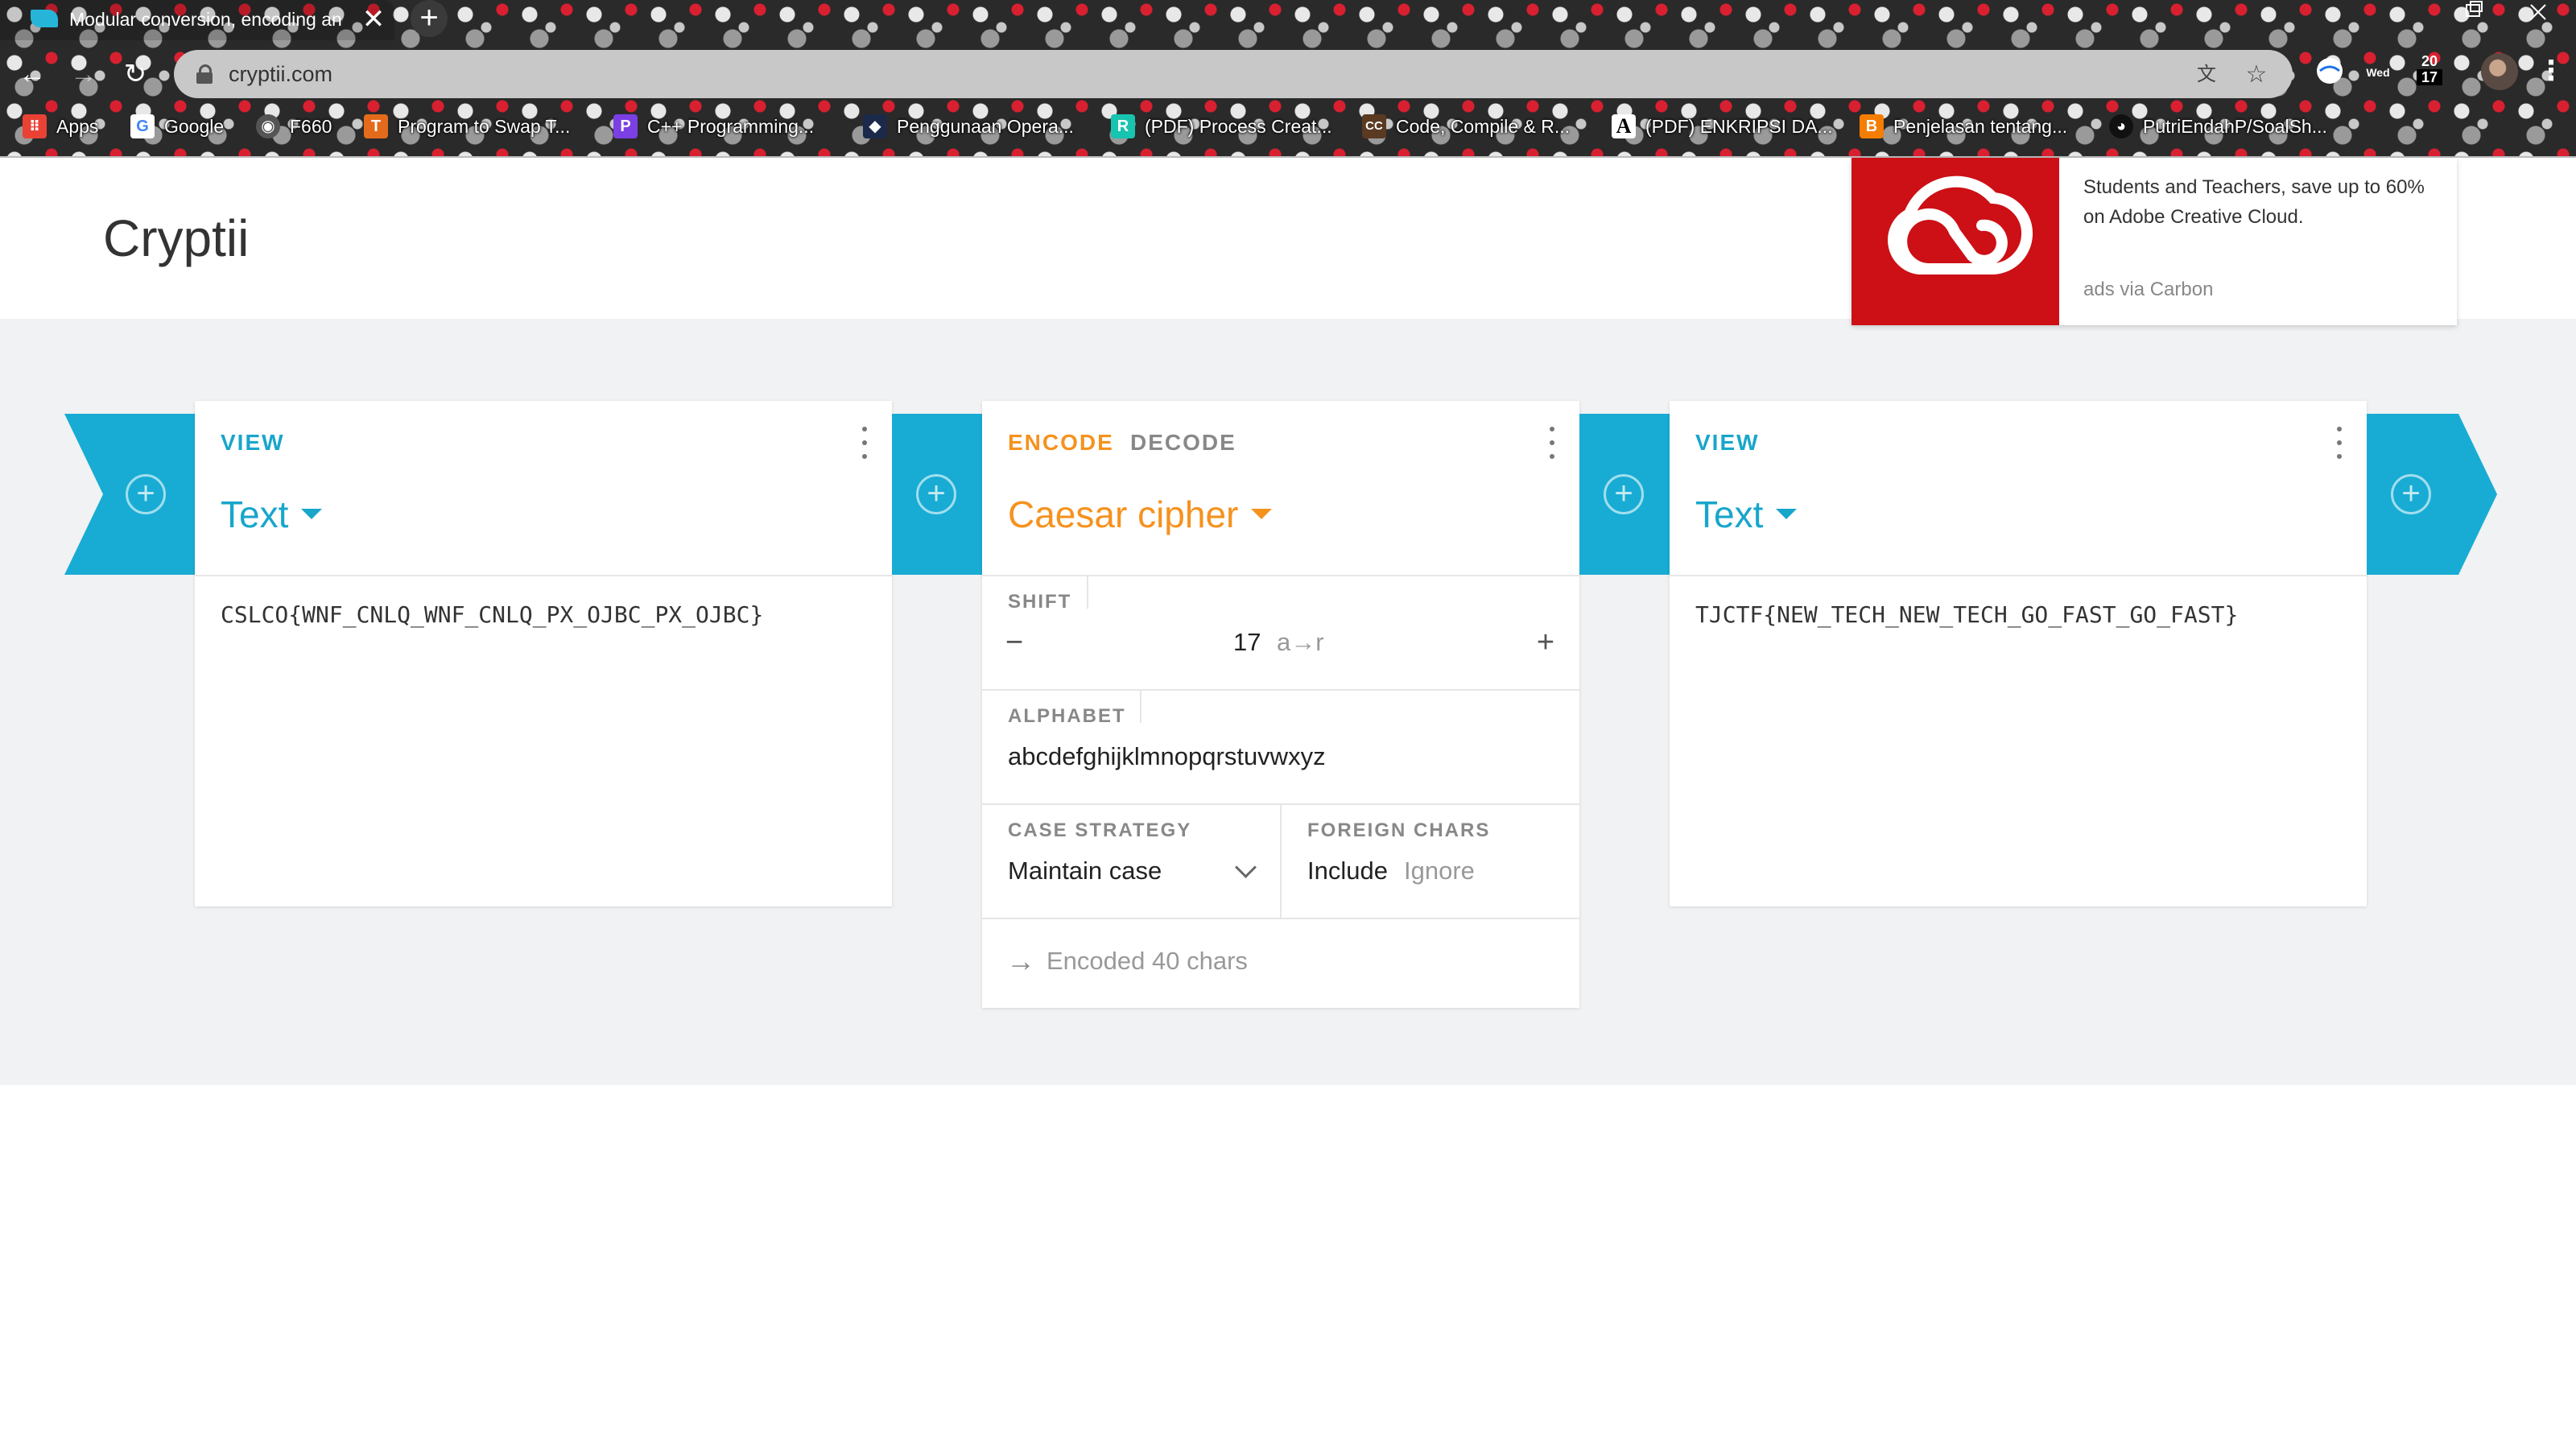  Describe the element at coordinates (177, 126) in the screenshot. I see `bookmark-item: G Google` at that location.